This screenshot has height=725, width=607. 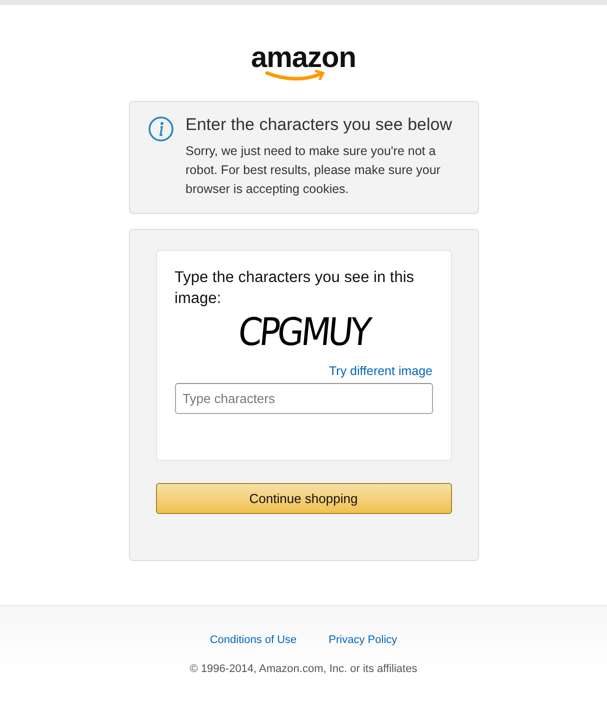 What do you see at coordinates (304, 498) in the screenshot?
I see `continue-shopping-button: Continue shopping` at bounding box center [304, 498].